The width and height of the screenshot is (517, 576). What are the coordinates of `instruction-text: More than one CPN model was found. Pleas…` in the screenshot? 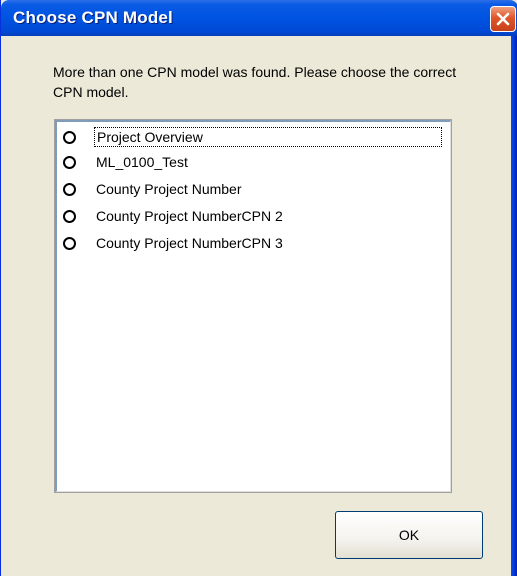 It's located at (255, 82).